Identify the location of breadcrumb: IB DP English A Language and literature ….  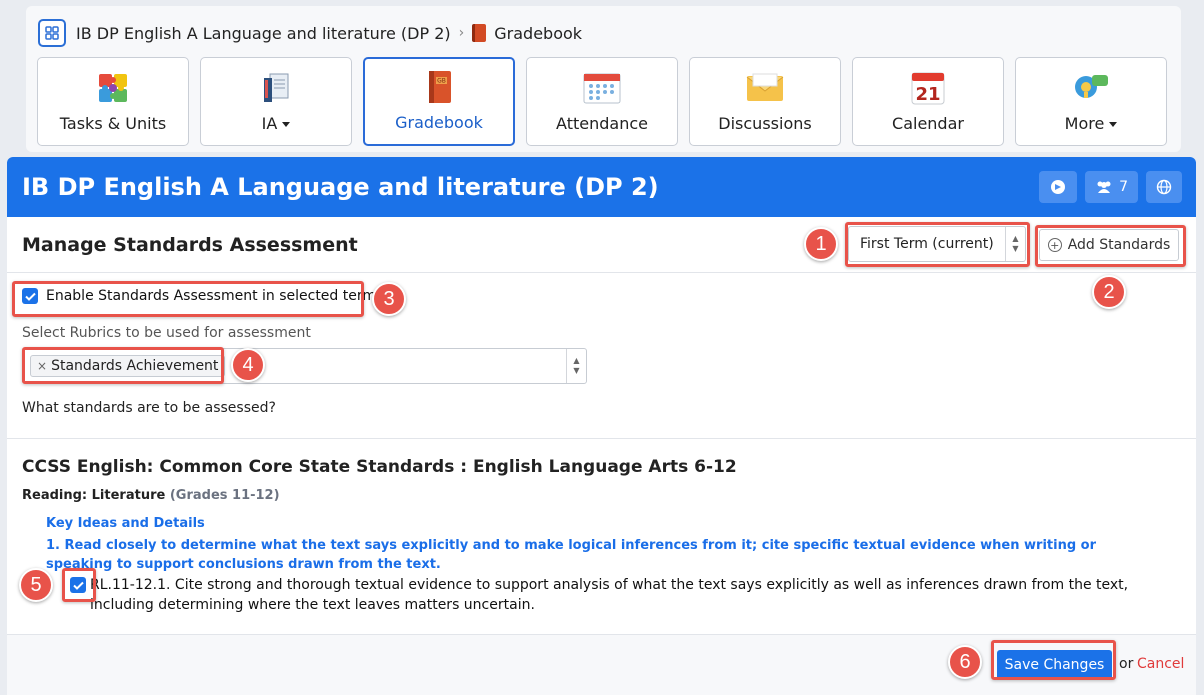
(310, 33).